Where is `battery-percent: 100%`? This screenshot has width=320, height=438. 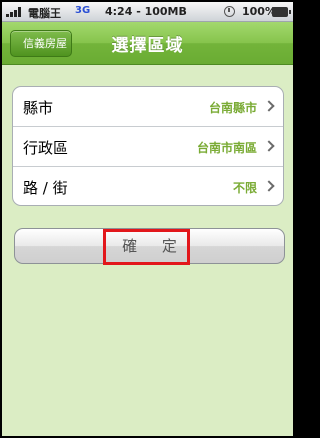
battery-percent: 100% is located at coordinates (259, 11).